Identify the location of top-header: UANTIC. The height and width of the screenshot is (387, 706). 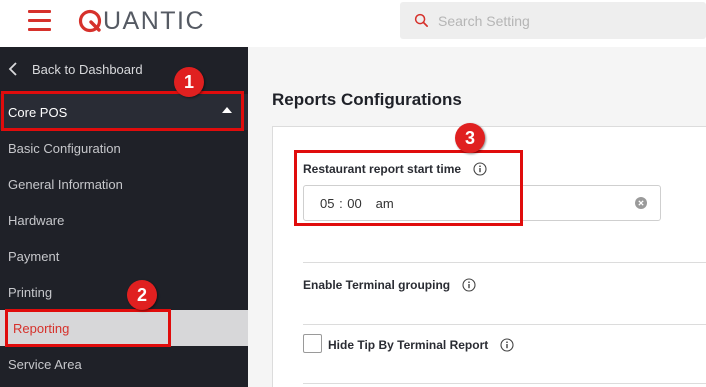
(353, 23).